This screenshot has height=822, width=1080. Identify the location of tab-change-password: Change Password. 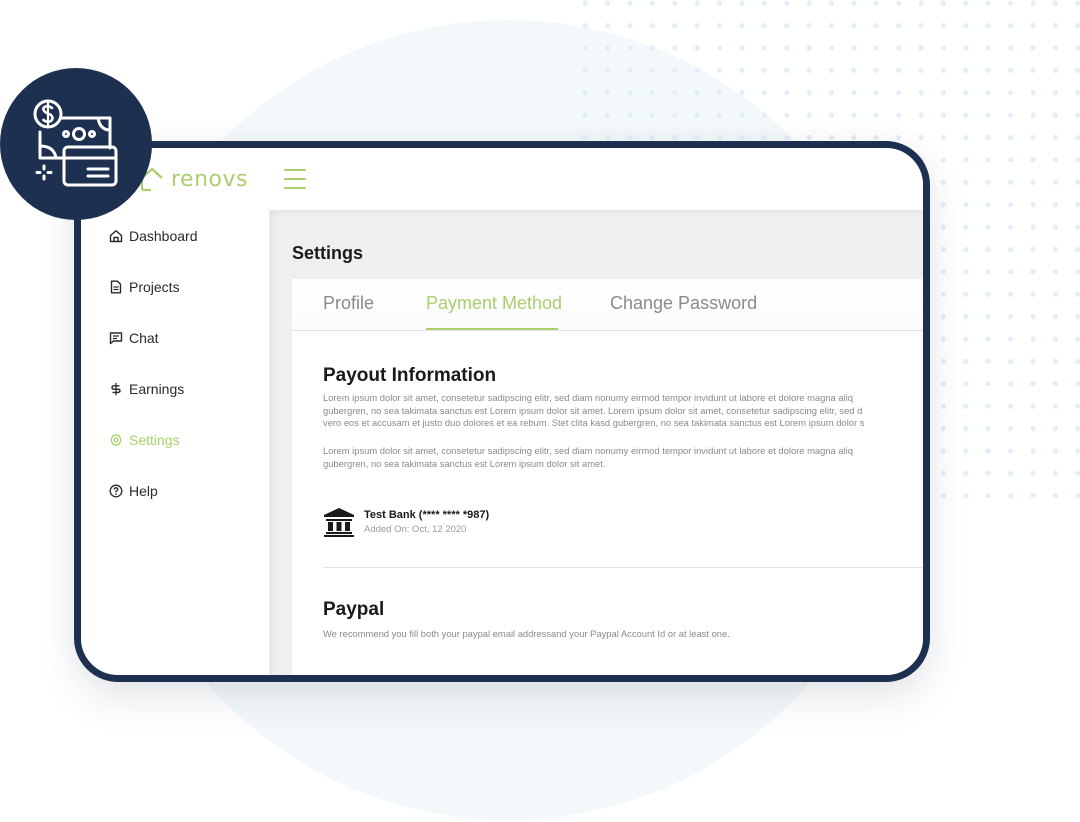
(683, 303).